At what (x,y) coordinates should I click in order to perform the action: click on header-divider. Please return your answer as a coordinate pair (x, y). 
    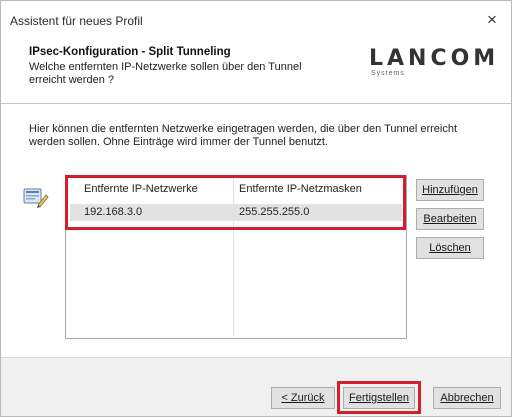
    Looking at the image, I should click on (256, 103).